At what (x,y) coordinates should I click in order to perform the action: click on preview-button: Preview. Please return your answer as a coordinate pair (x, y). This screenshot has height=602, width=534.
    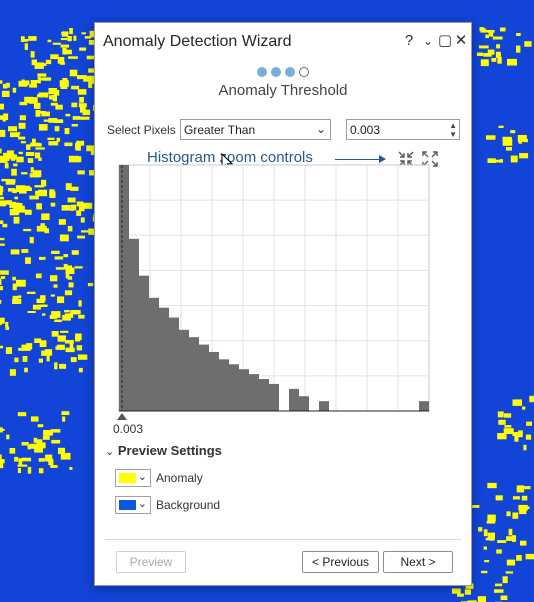
    Looking at the image, I should click on (151, 562).